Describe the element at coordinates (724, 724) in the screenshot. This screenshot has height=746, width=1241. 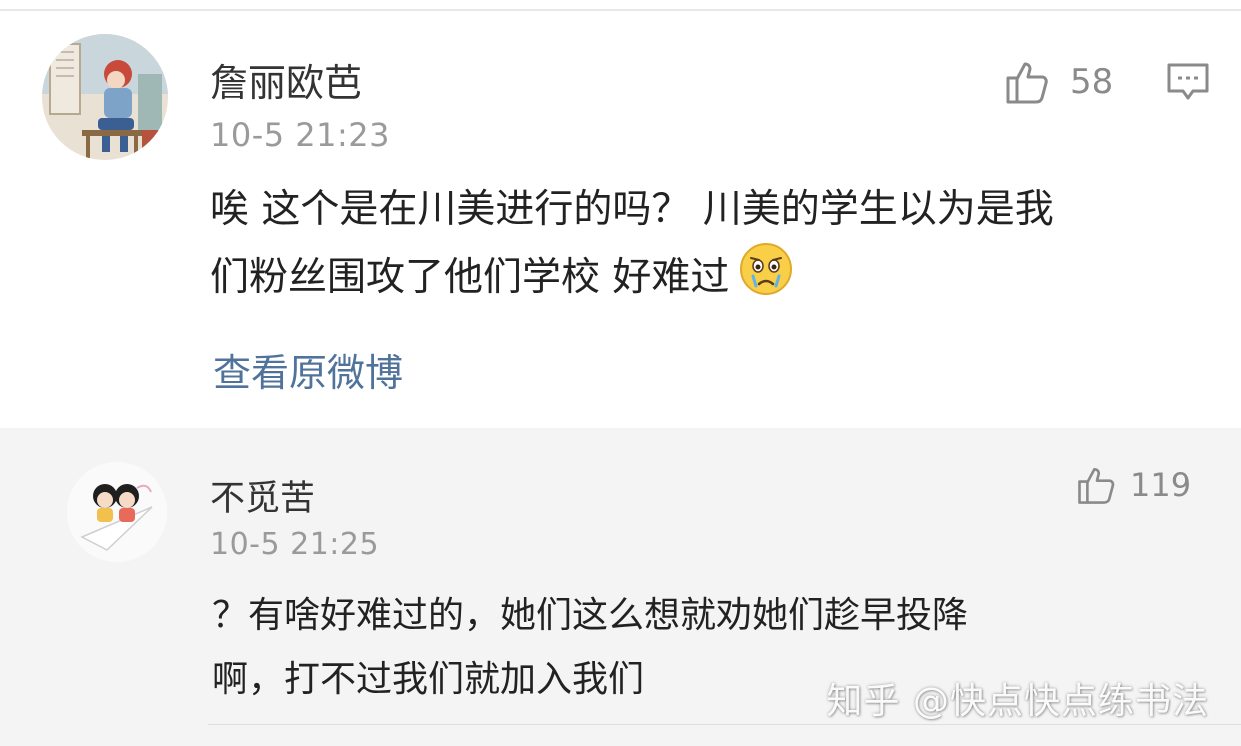
I see `bottom-divider` at that location.